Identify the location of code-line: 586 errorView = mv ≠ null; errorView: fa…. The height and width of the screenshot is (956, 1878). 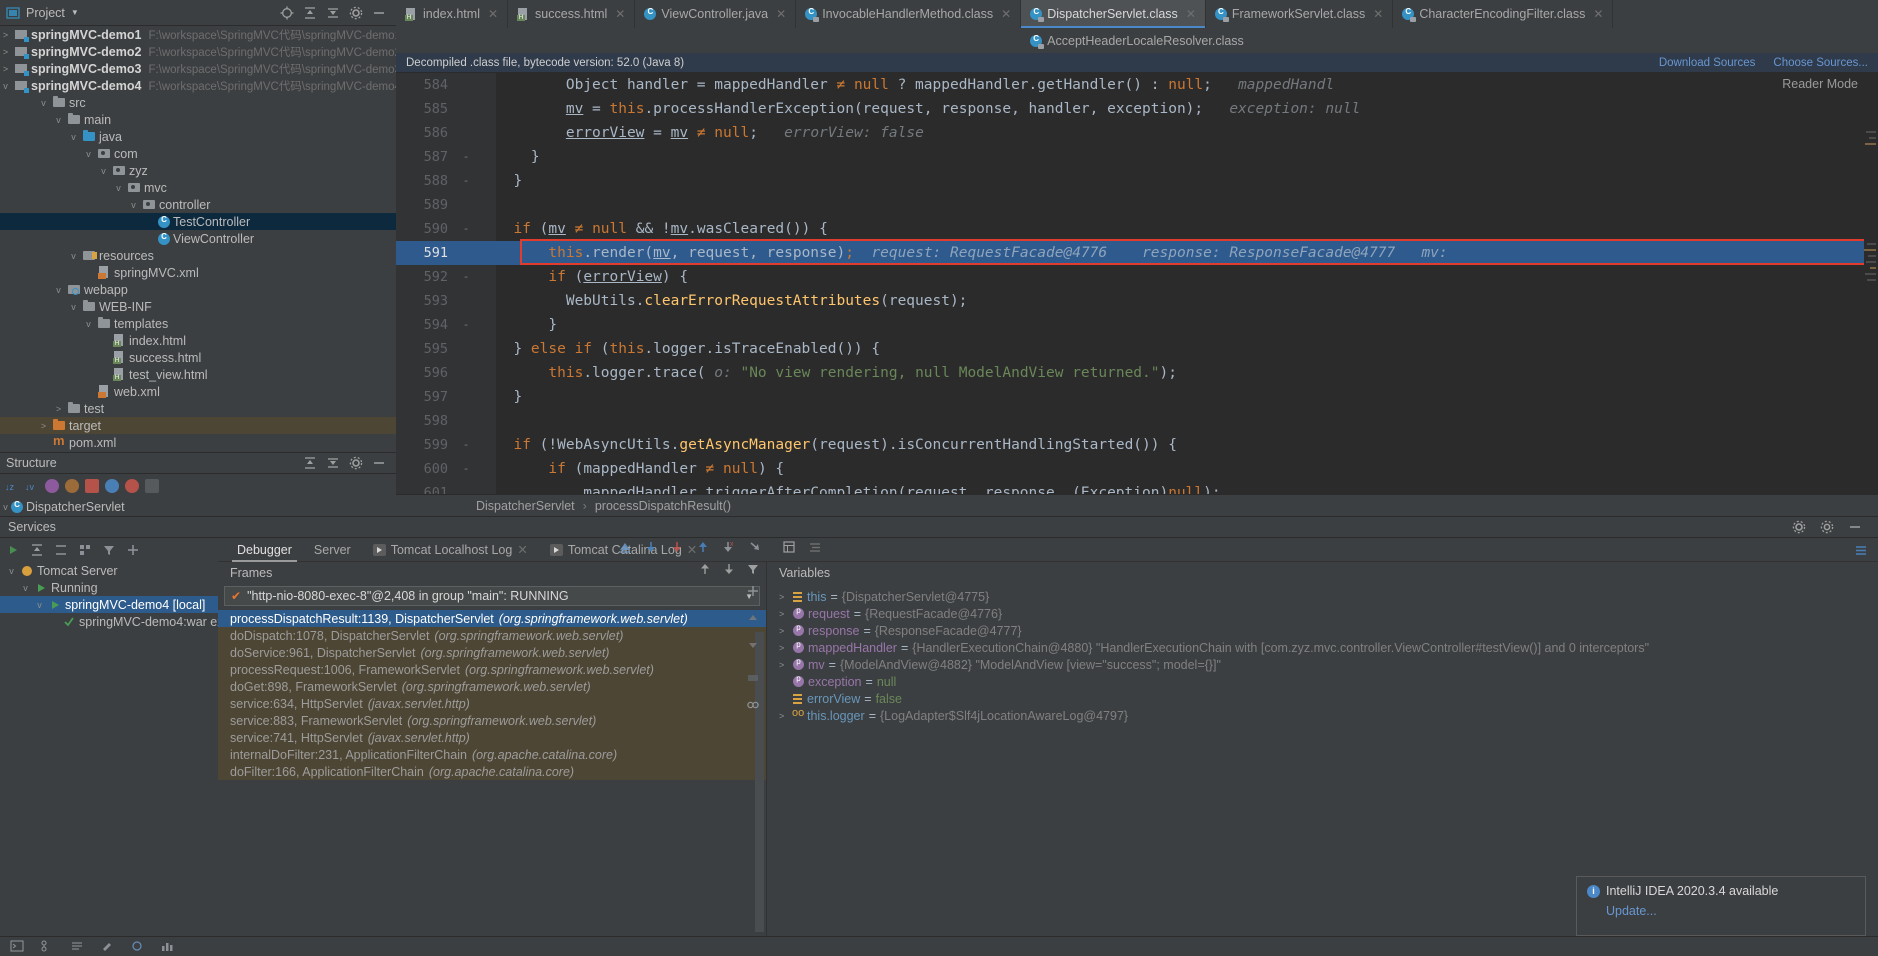
(1137, 133).